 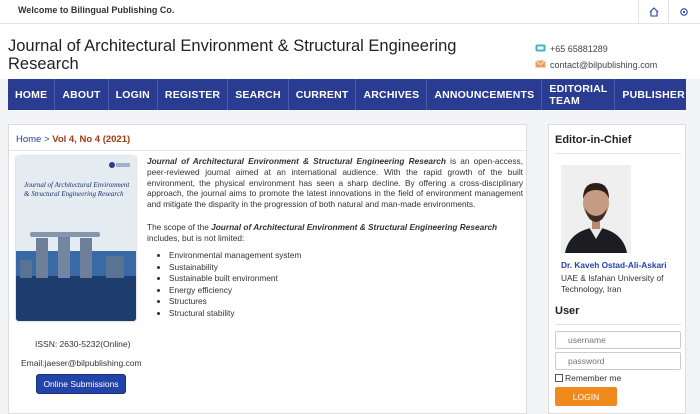 What do you see at coordinates (96, 10) in the screenshot?
I see `welcome-text: Welcome to Bilingual Publishing Co.` at bounding box center [96, 10].